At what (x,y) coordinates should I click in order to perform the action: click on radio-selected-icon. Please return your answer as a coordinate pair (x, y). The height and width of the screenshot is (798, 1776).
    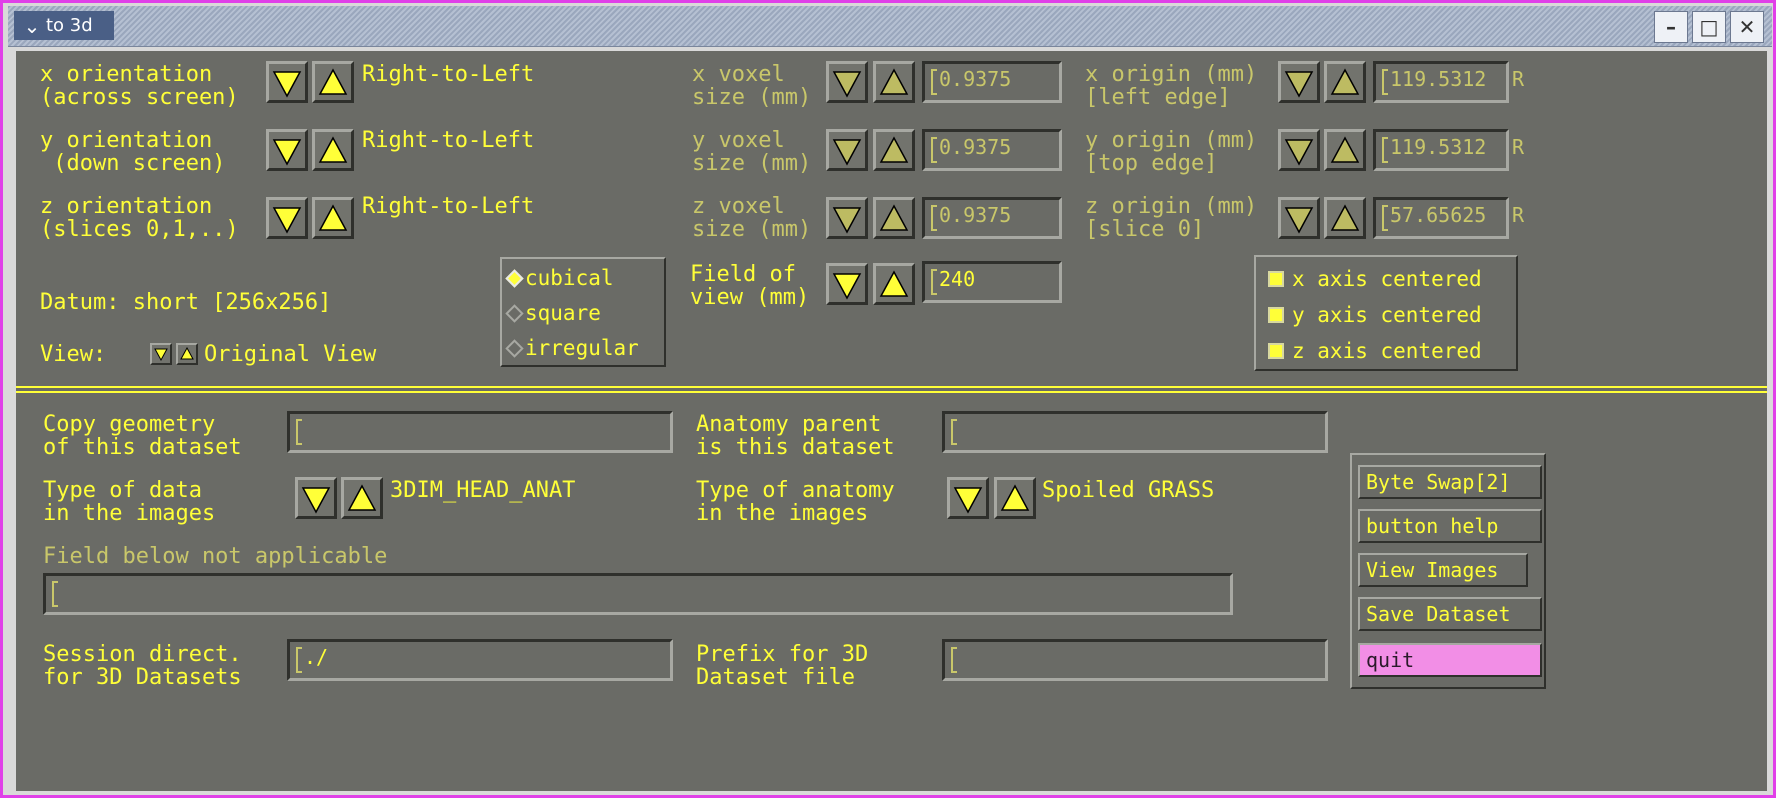
    Looking at the image, I should click on (514, 278).